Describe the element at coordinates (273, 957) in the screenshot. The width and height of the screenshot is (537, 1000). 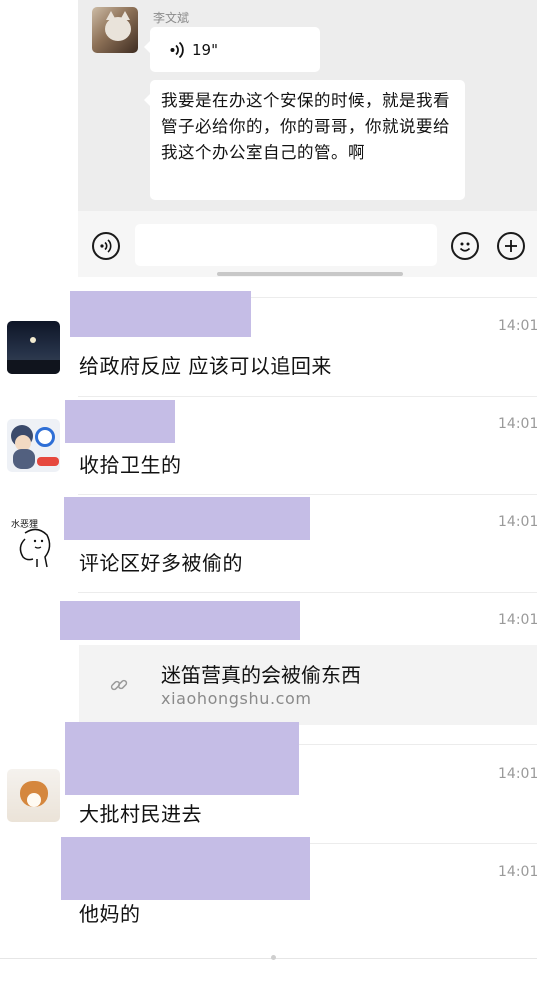
I see `scroll-indicator-dot` at that location.